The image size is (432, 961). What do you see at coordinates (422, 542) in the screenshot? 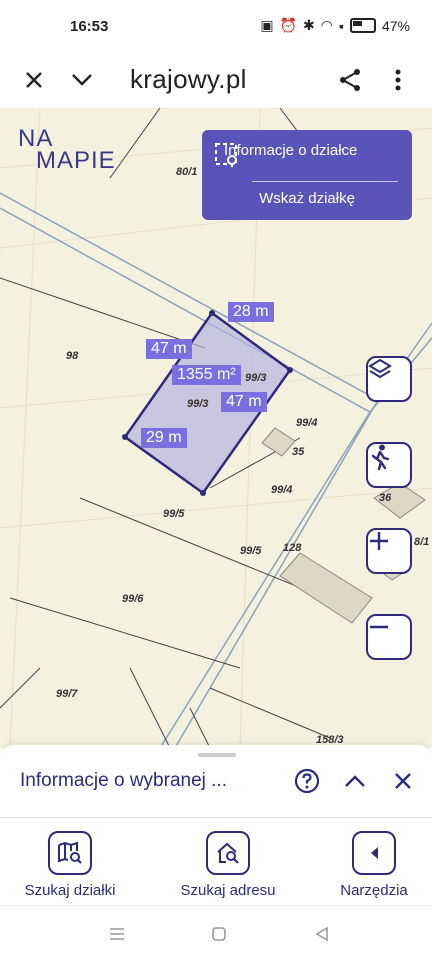
I see `plot-label: 8/1` at bounding box center [422, 542].